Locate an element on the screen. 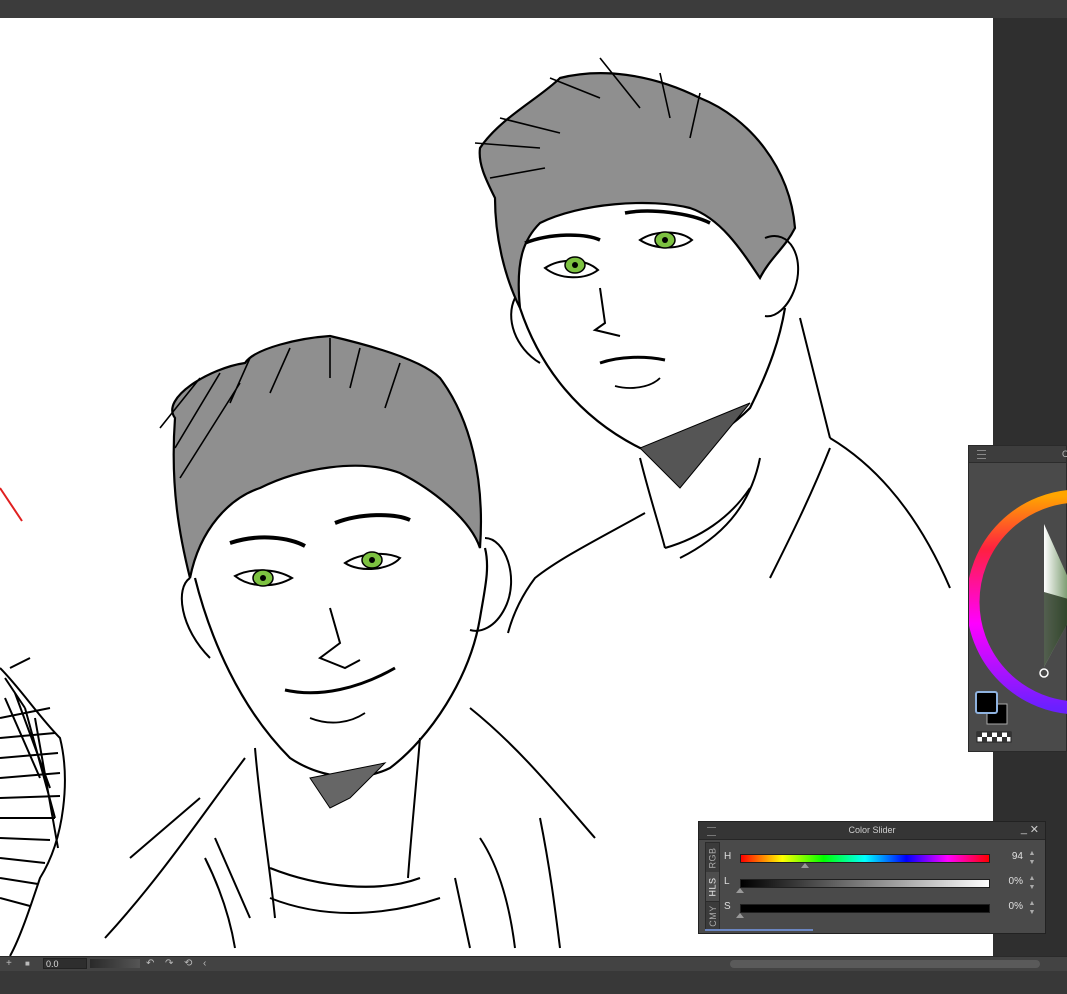 Image resolution: width=1067 pixels, height=994 pixels. tab-hls: HLS is located at coordinates (712, 887).